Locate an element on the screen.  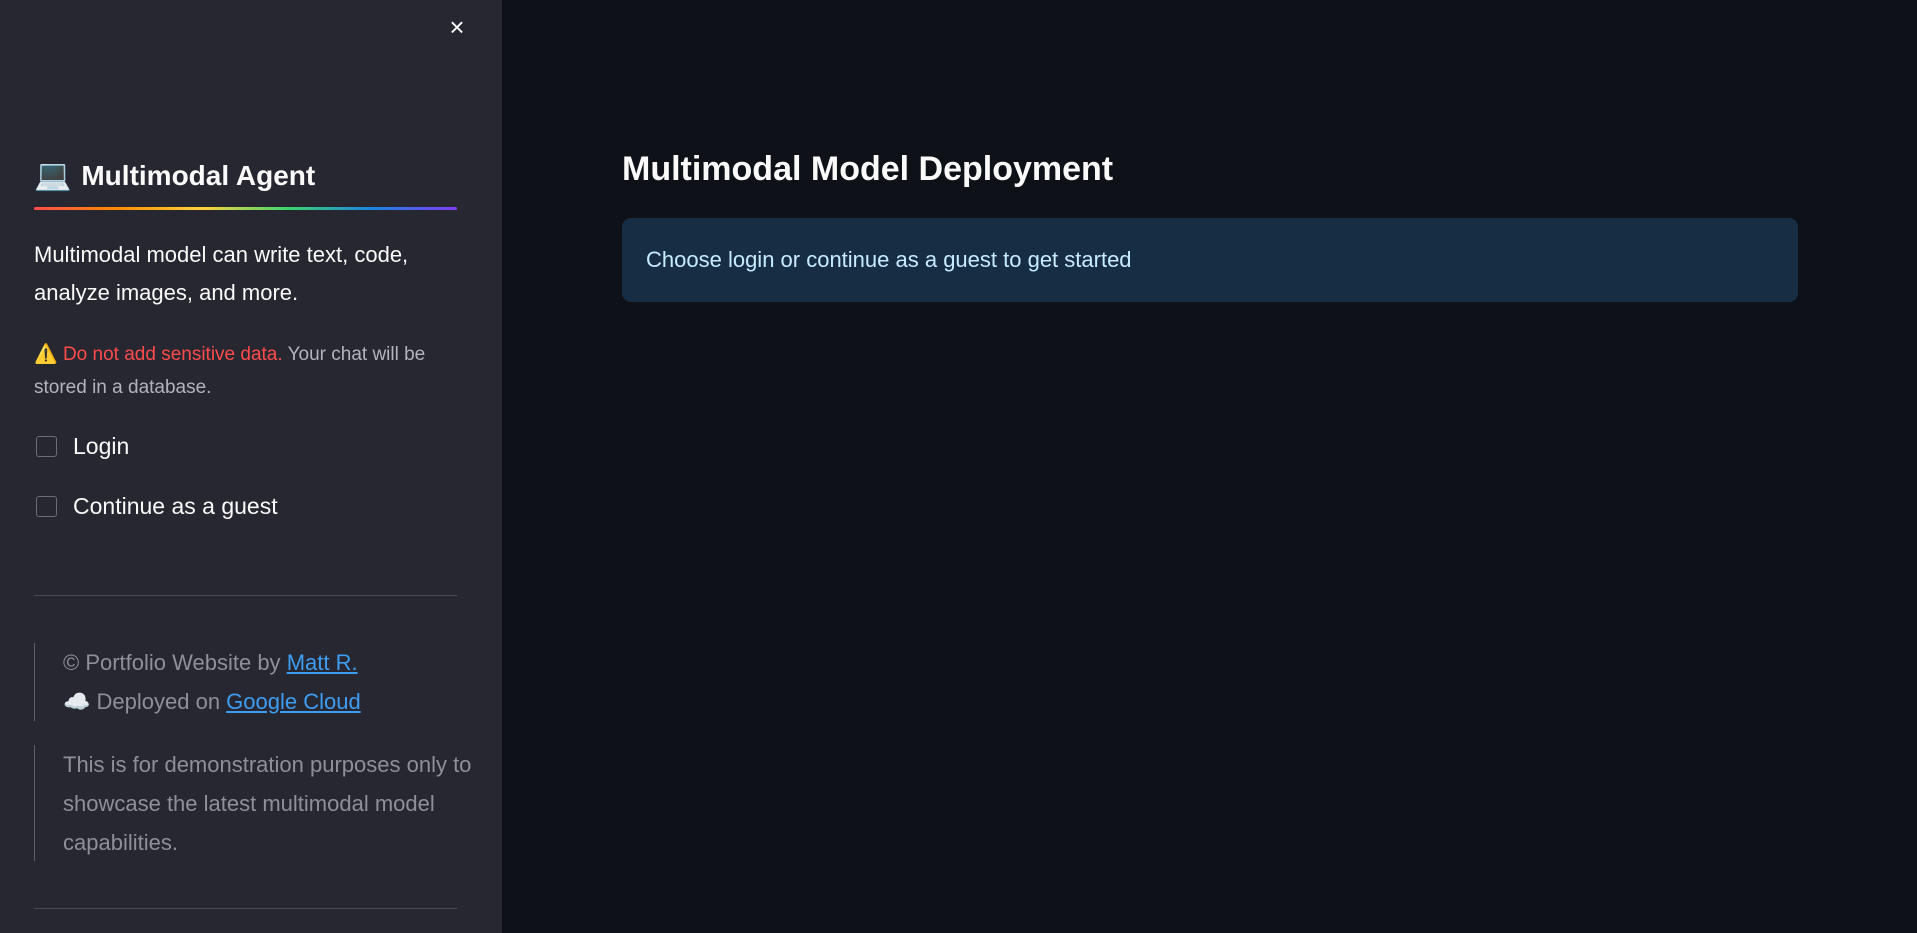
portfolio-link: Matt R. is located at coordinates (322, 662).